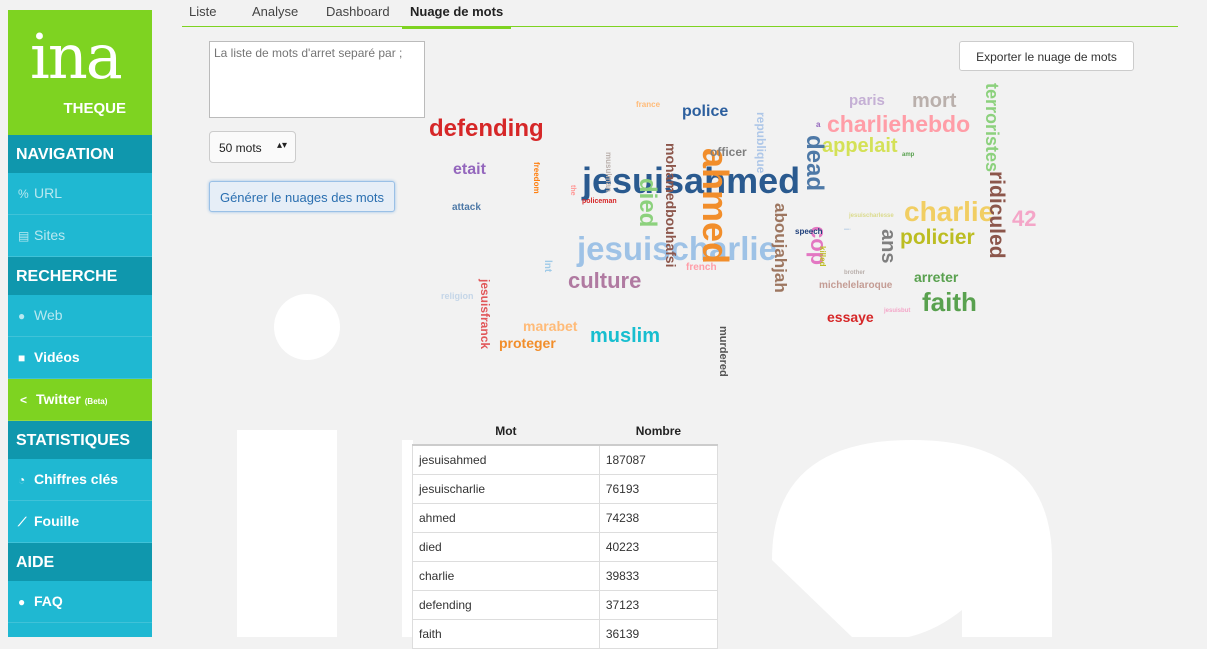 The width and height of the screenshot is (1207, 649). I want to click on table-row: defending 37123, so click(565, 604).